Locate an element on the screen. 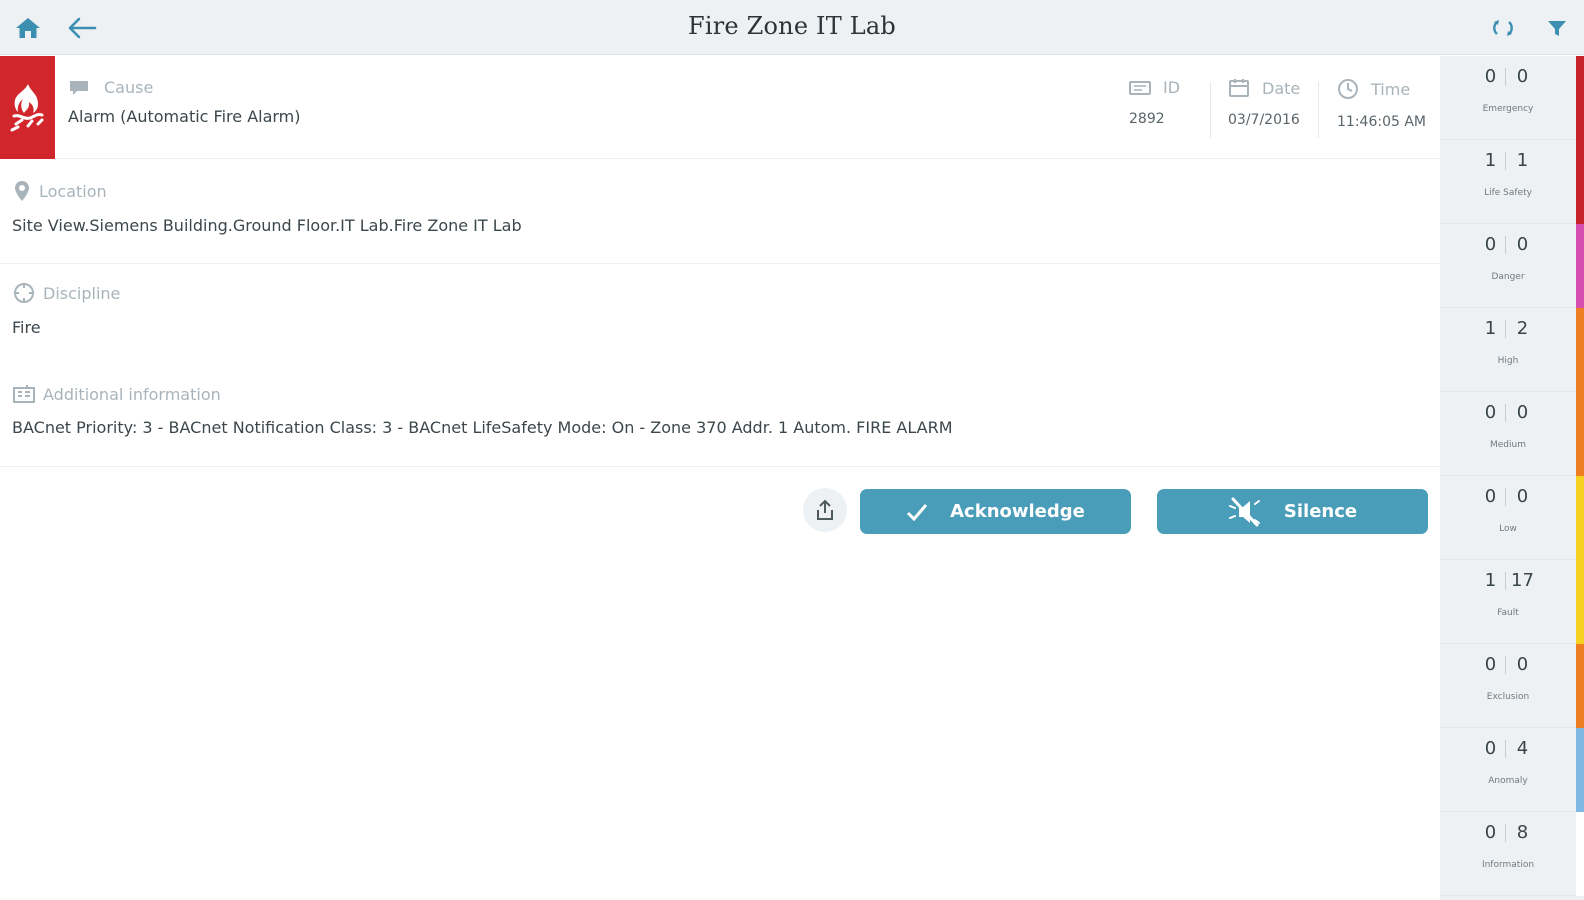 Image resolution: width=1584 pixels, height=900 pixels. acknowledge-label: Acknowledge is located at coordinates (1017, 511).